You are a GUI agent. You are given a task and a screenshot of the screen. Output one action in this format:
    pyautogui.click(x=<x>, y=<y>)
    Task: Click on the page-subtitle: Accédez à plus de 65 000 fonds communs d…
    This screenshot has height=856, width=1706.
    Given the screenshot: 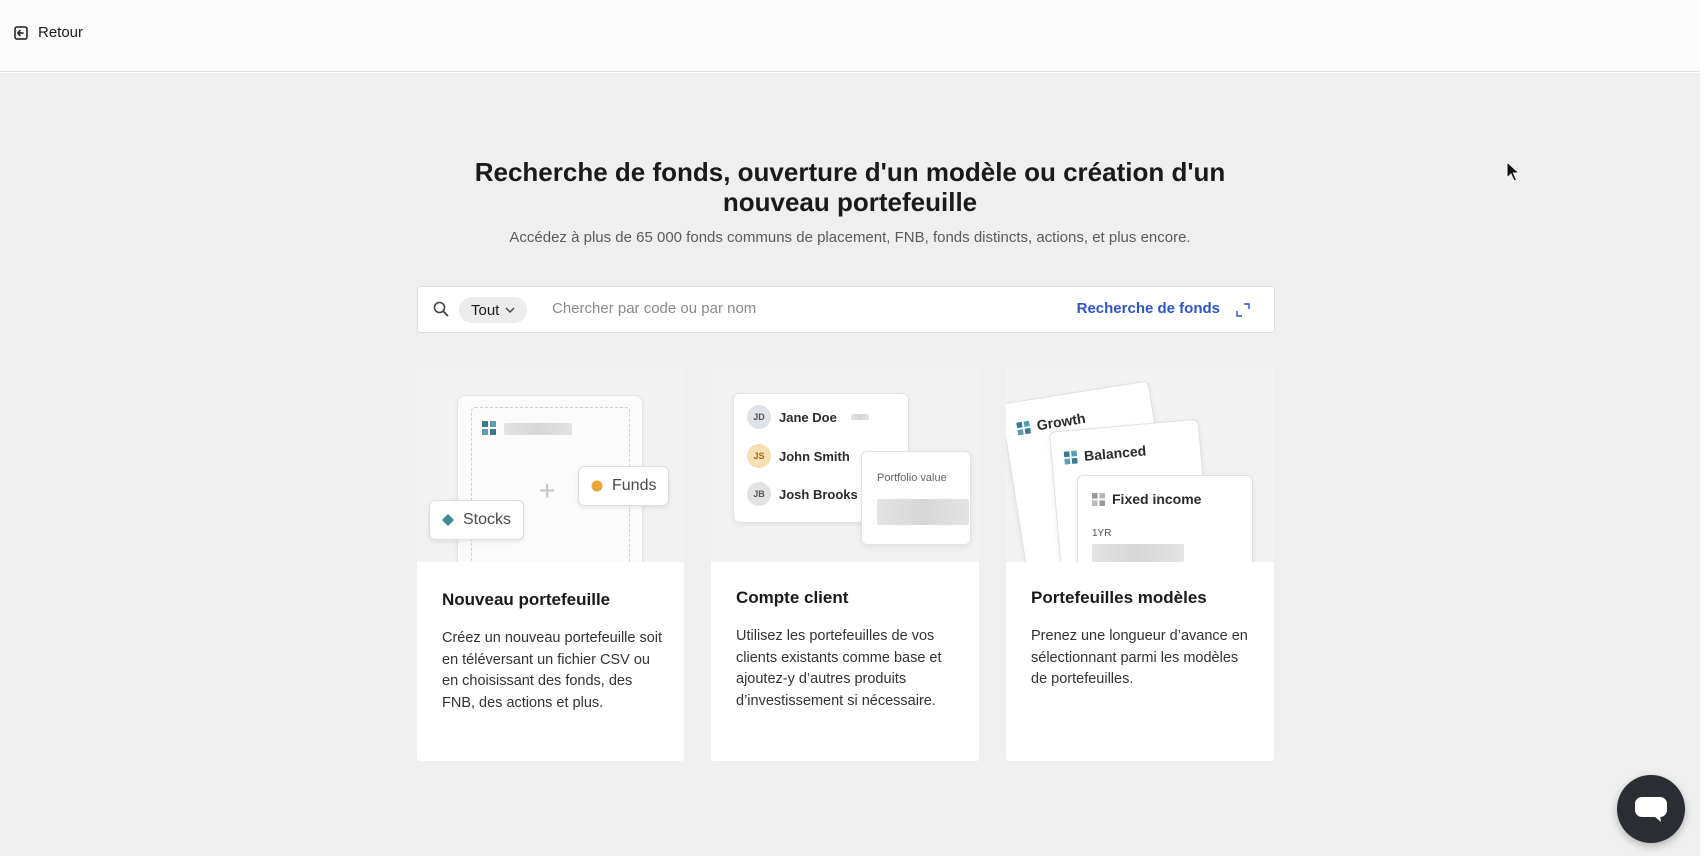 What is the action you would take?
    pyautogui.click(x=850, y=237)
    